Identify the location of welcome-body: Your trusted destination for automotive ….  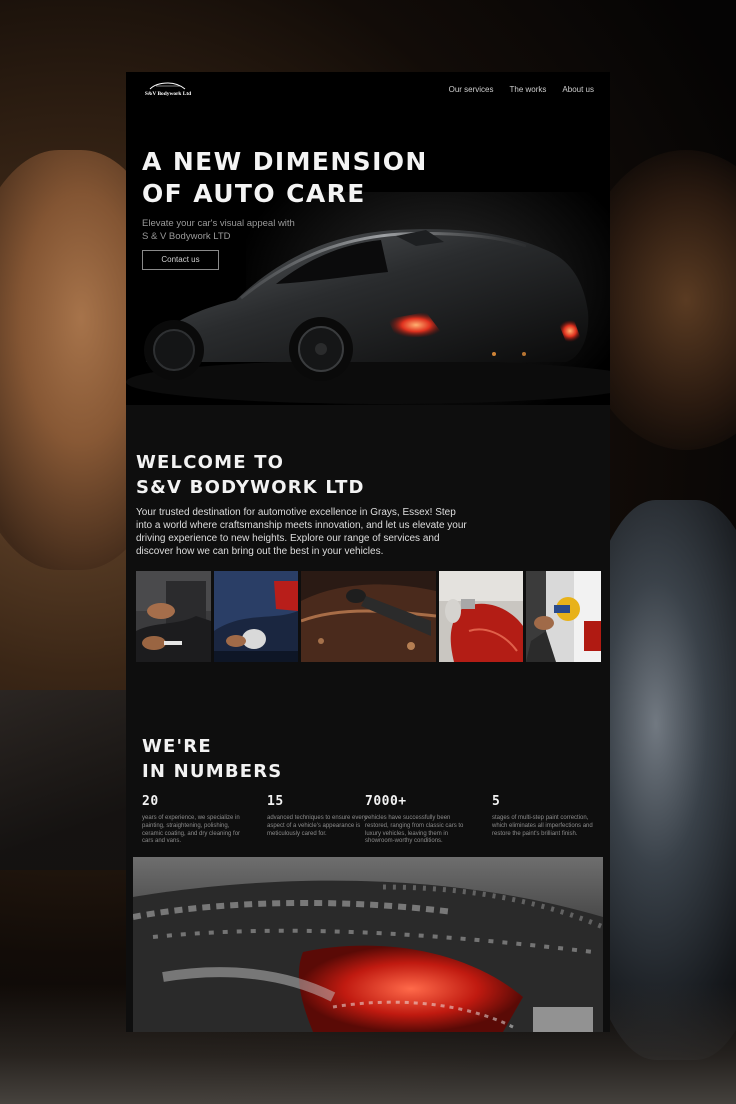
(301, 532).